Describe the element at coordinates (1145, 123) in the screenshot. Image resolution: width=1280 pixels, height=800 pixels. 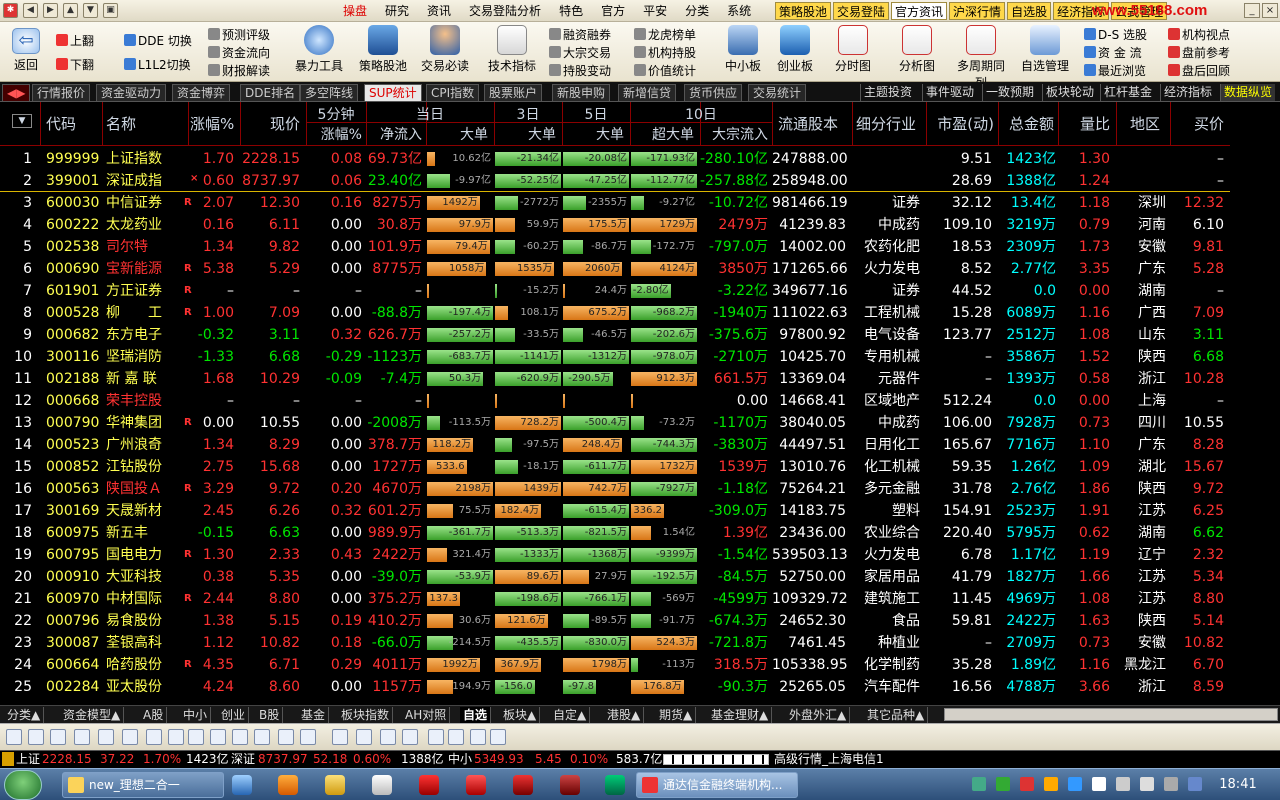
I see `column-header: 地区` at that location.